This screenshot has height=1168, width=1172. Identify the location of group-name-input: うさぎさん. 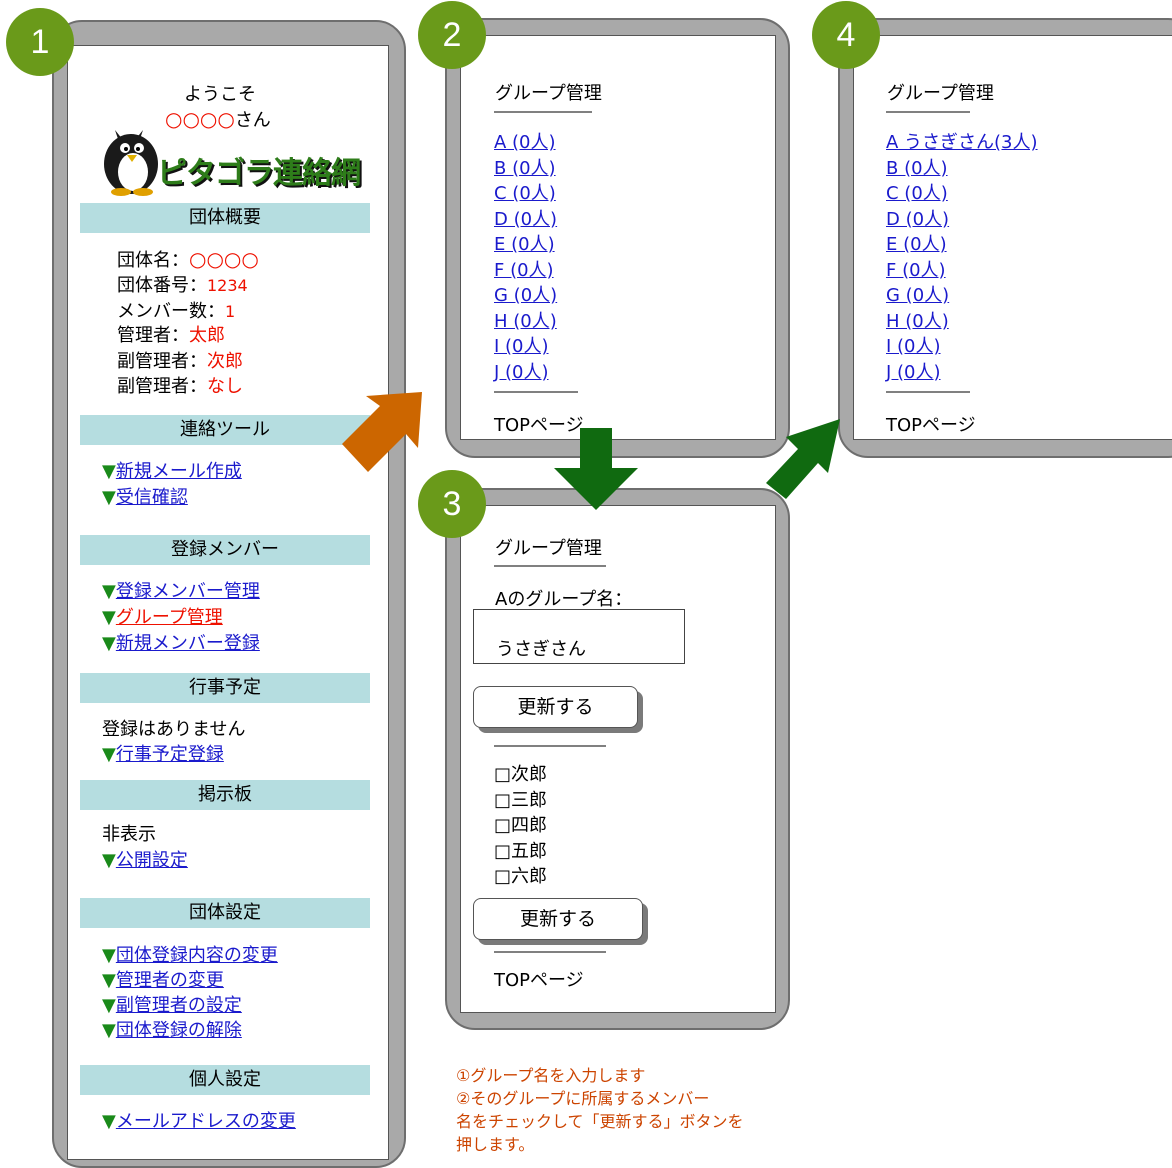
(579, 636).